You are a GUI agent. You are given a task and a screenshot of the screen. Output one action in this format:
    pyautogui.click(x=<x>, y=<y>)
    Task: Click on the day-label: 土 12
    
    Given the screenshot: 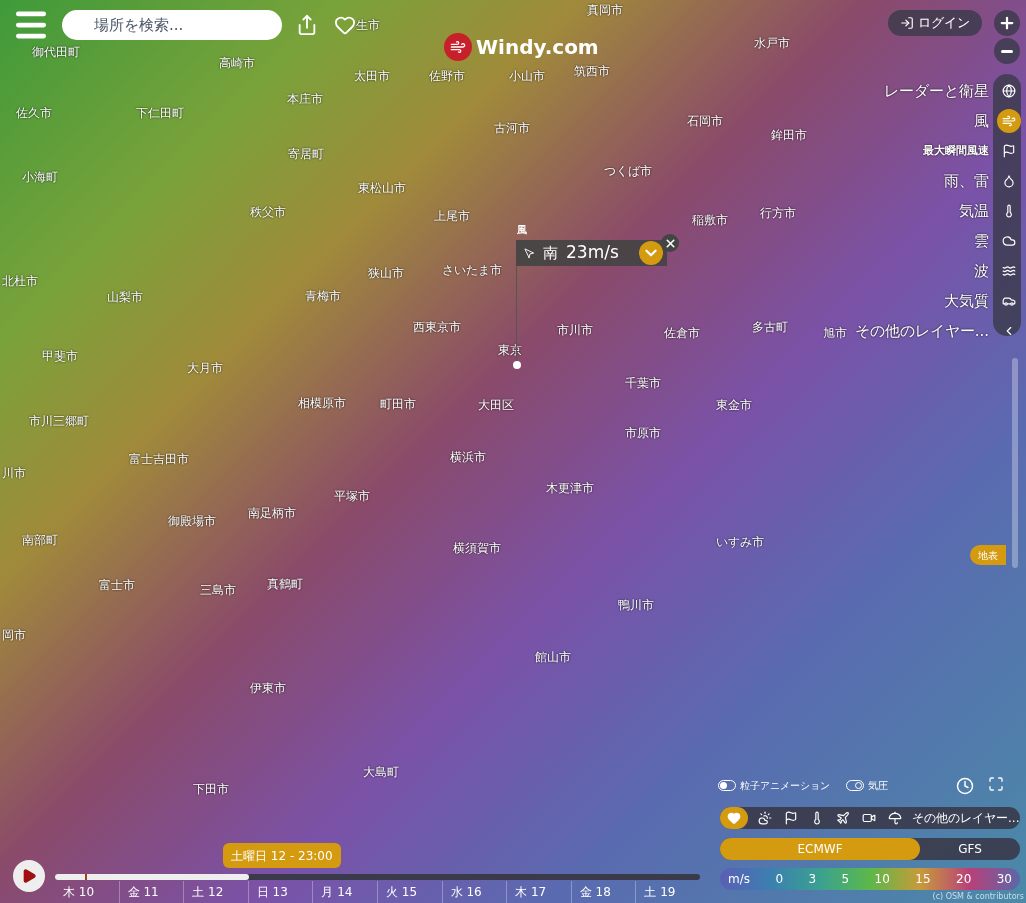 What is the action you would take?
    pyautogui.click(x=215, y=892)
    